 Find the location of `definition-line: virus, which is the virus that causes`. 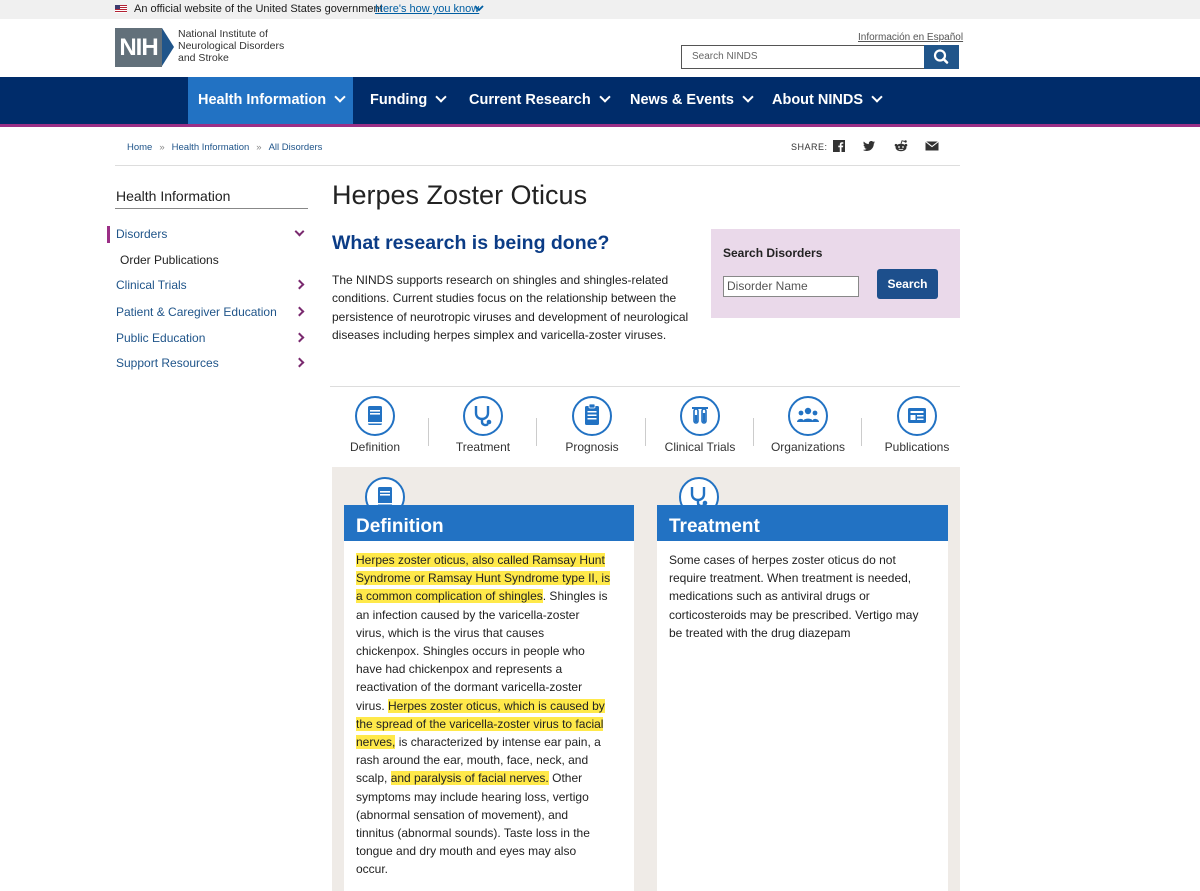

definition-line: virus, which is the virus that causes is located at coordinates (483, 633).